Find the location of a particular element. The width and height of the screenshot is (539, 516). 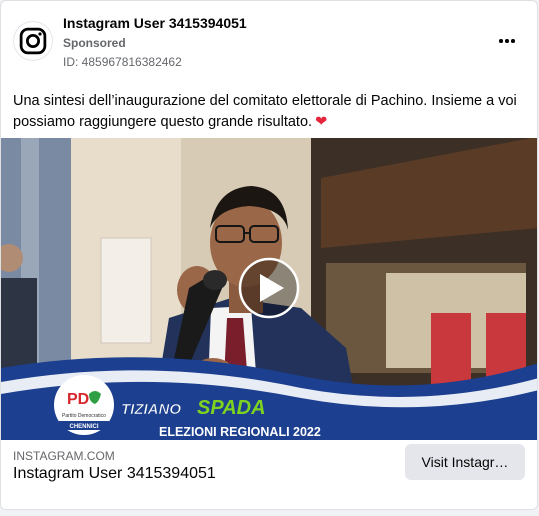

more-options-button is located at coordinates (507, 41).